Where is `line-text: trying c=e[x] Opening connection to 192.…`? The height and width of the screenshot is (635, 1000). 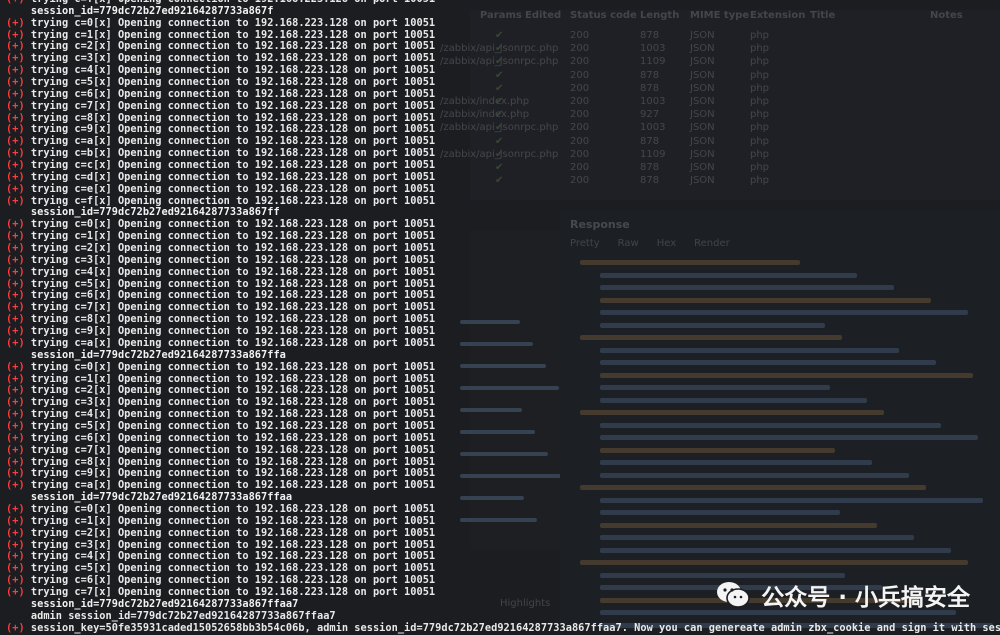
line-text: trying c=e[x] Opening connection to 192.… is located at coordinates (233, 188).